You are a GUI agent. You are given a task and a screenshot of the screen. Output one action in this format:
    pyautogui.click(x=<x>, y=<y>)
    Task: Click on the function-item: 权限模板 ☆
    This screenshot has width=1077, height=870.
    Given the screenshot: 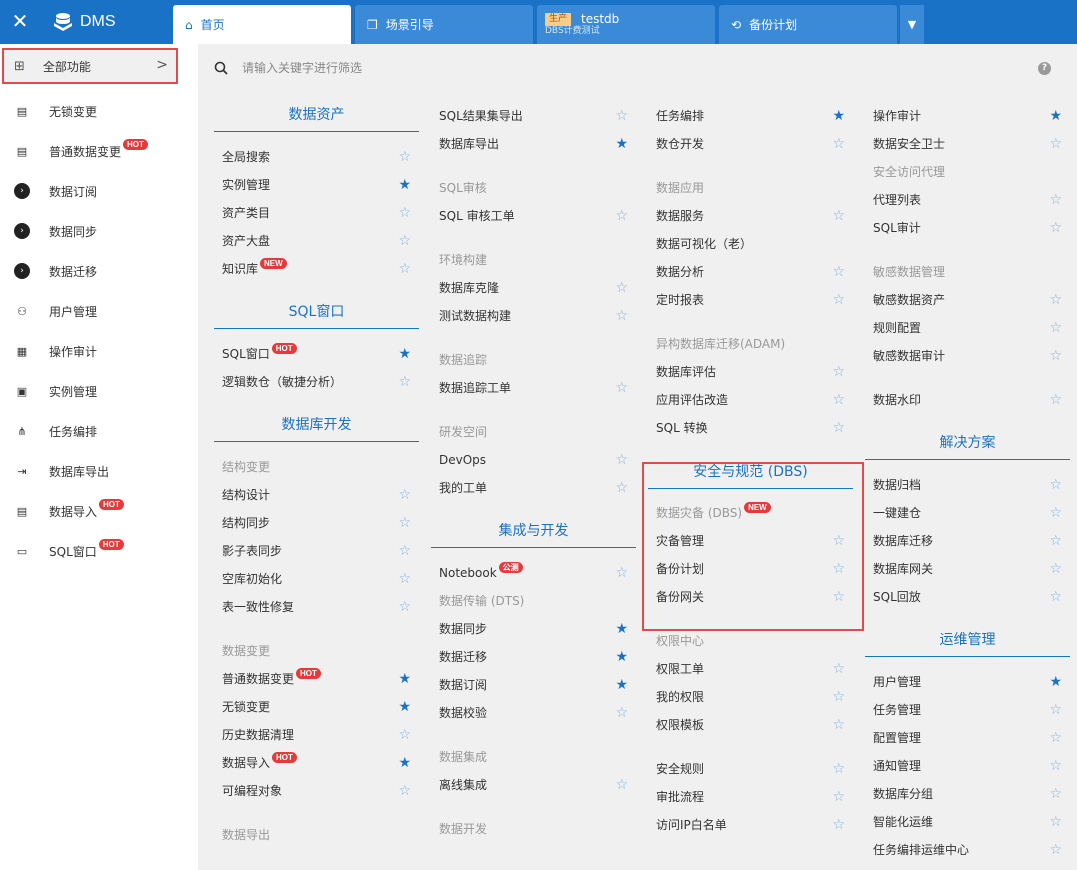 What is the action you would take?
    pyautogui.click(x=750, y=725)
    